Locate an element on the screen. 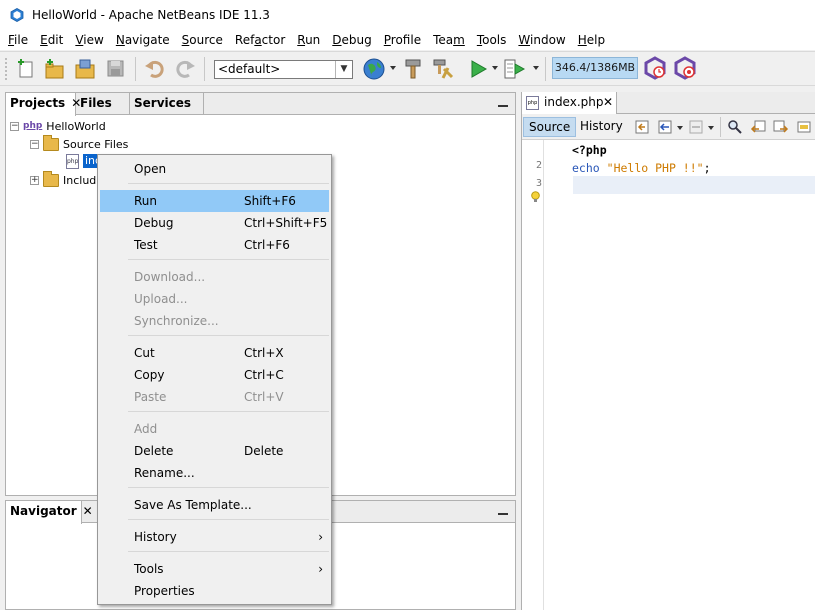 The width and height of the screenshot is (815, 610). code-line: echo "Hello PHP !!"; is located at coordinates (641, 168).